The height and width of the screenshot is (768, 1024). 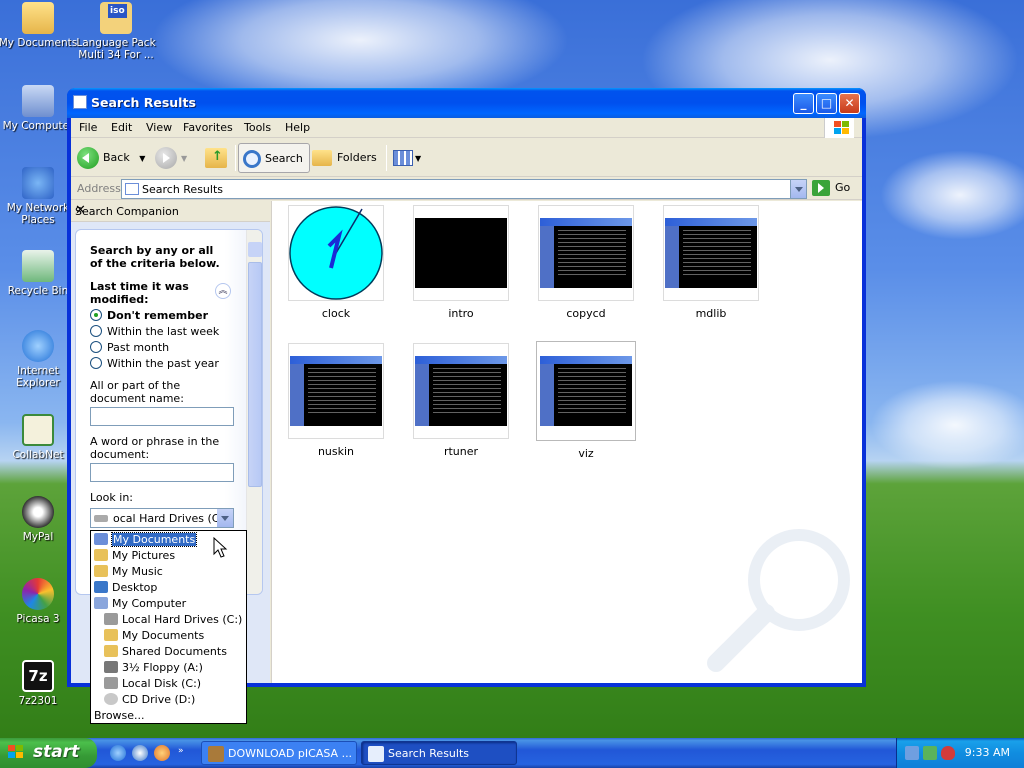 What do you see at coordinates (849, 103) in the screenshot?
I see `close-button: ✕` at bounding box center [849, 103].